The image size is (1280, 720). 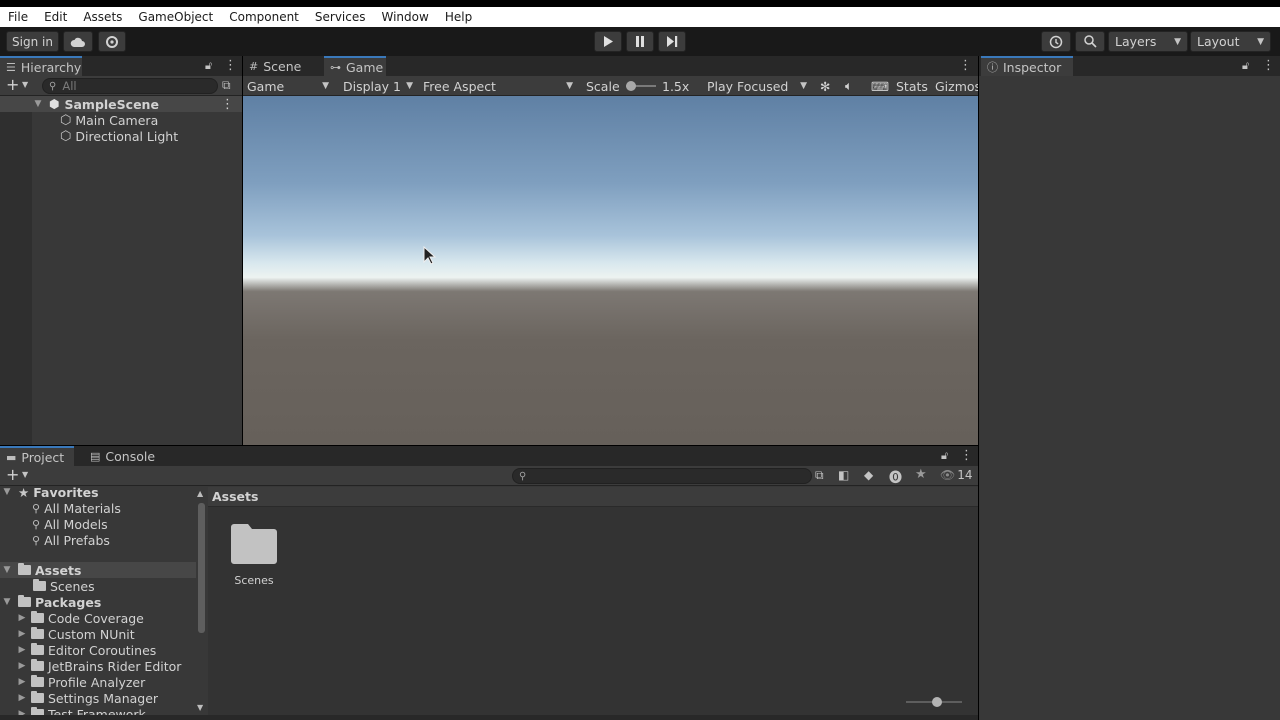 What do you see at coordinates (851, 86) in the screenshot?
I see `audio-icon: 🔈︎` at bounding box center [851, 86].